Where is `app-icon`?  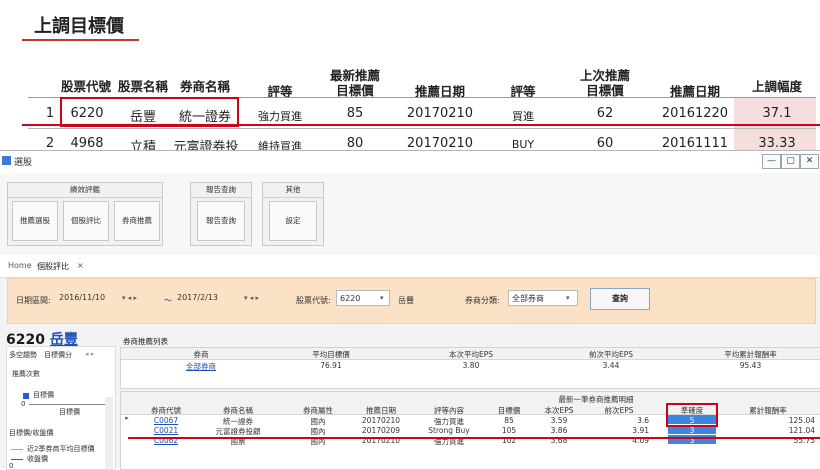
app-icon is located at coordinates (6, 160).